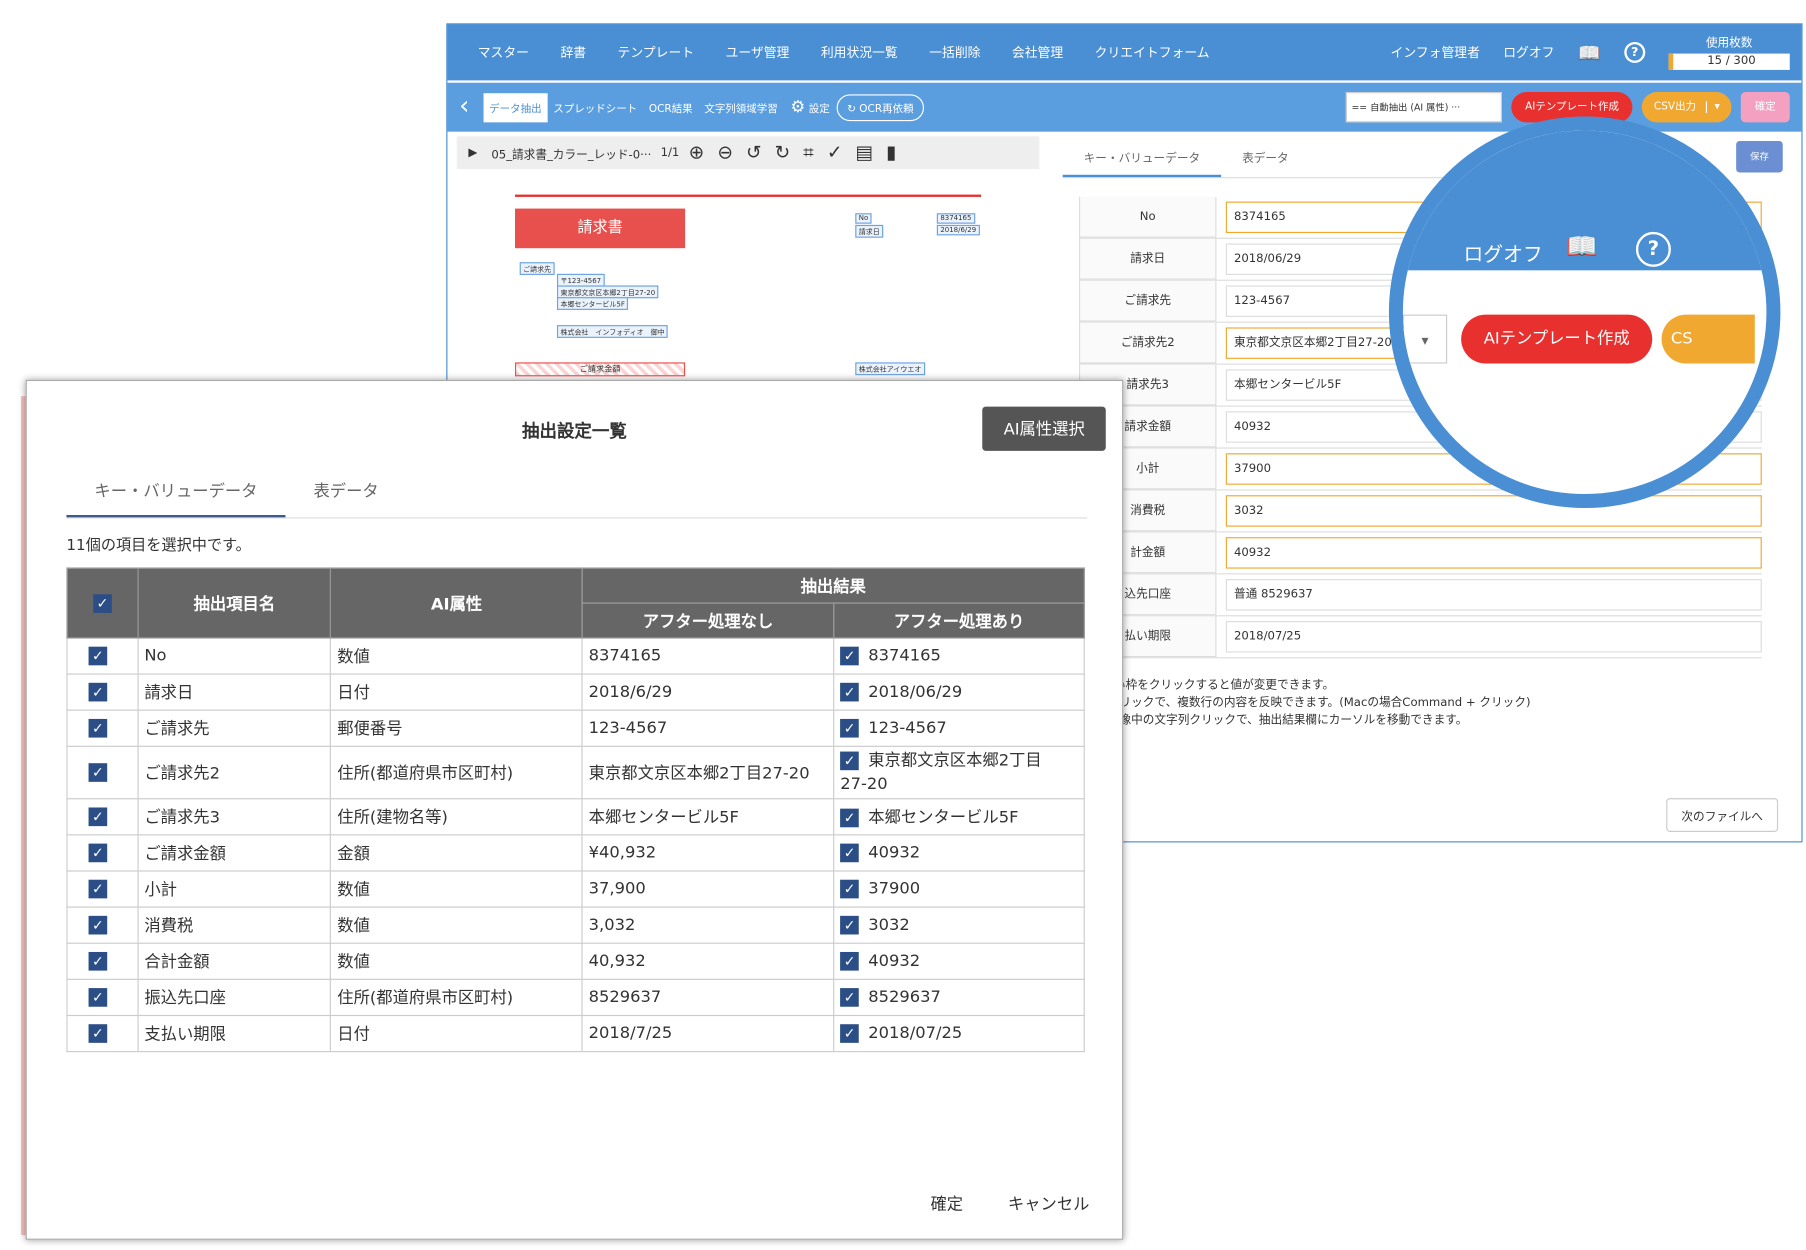 The width and height of the screenshot is (1806, 1250). I want to click on ai-attribute-select-button: AI属性選択, so click(1044, 428).